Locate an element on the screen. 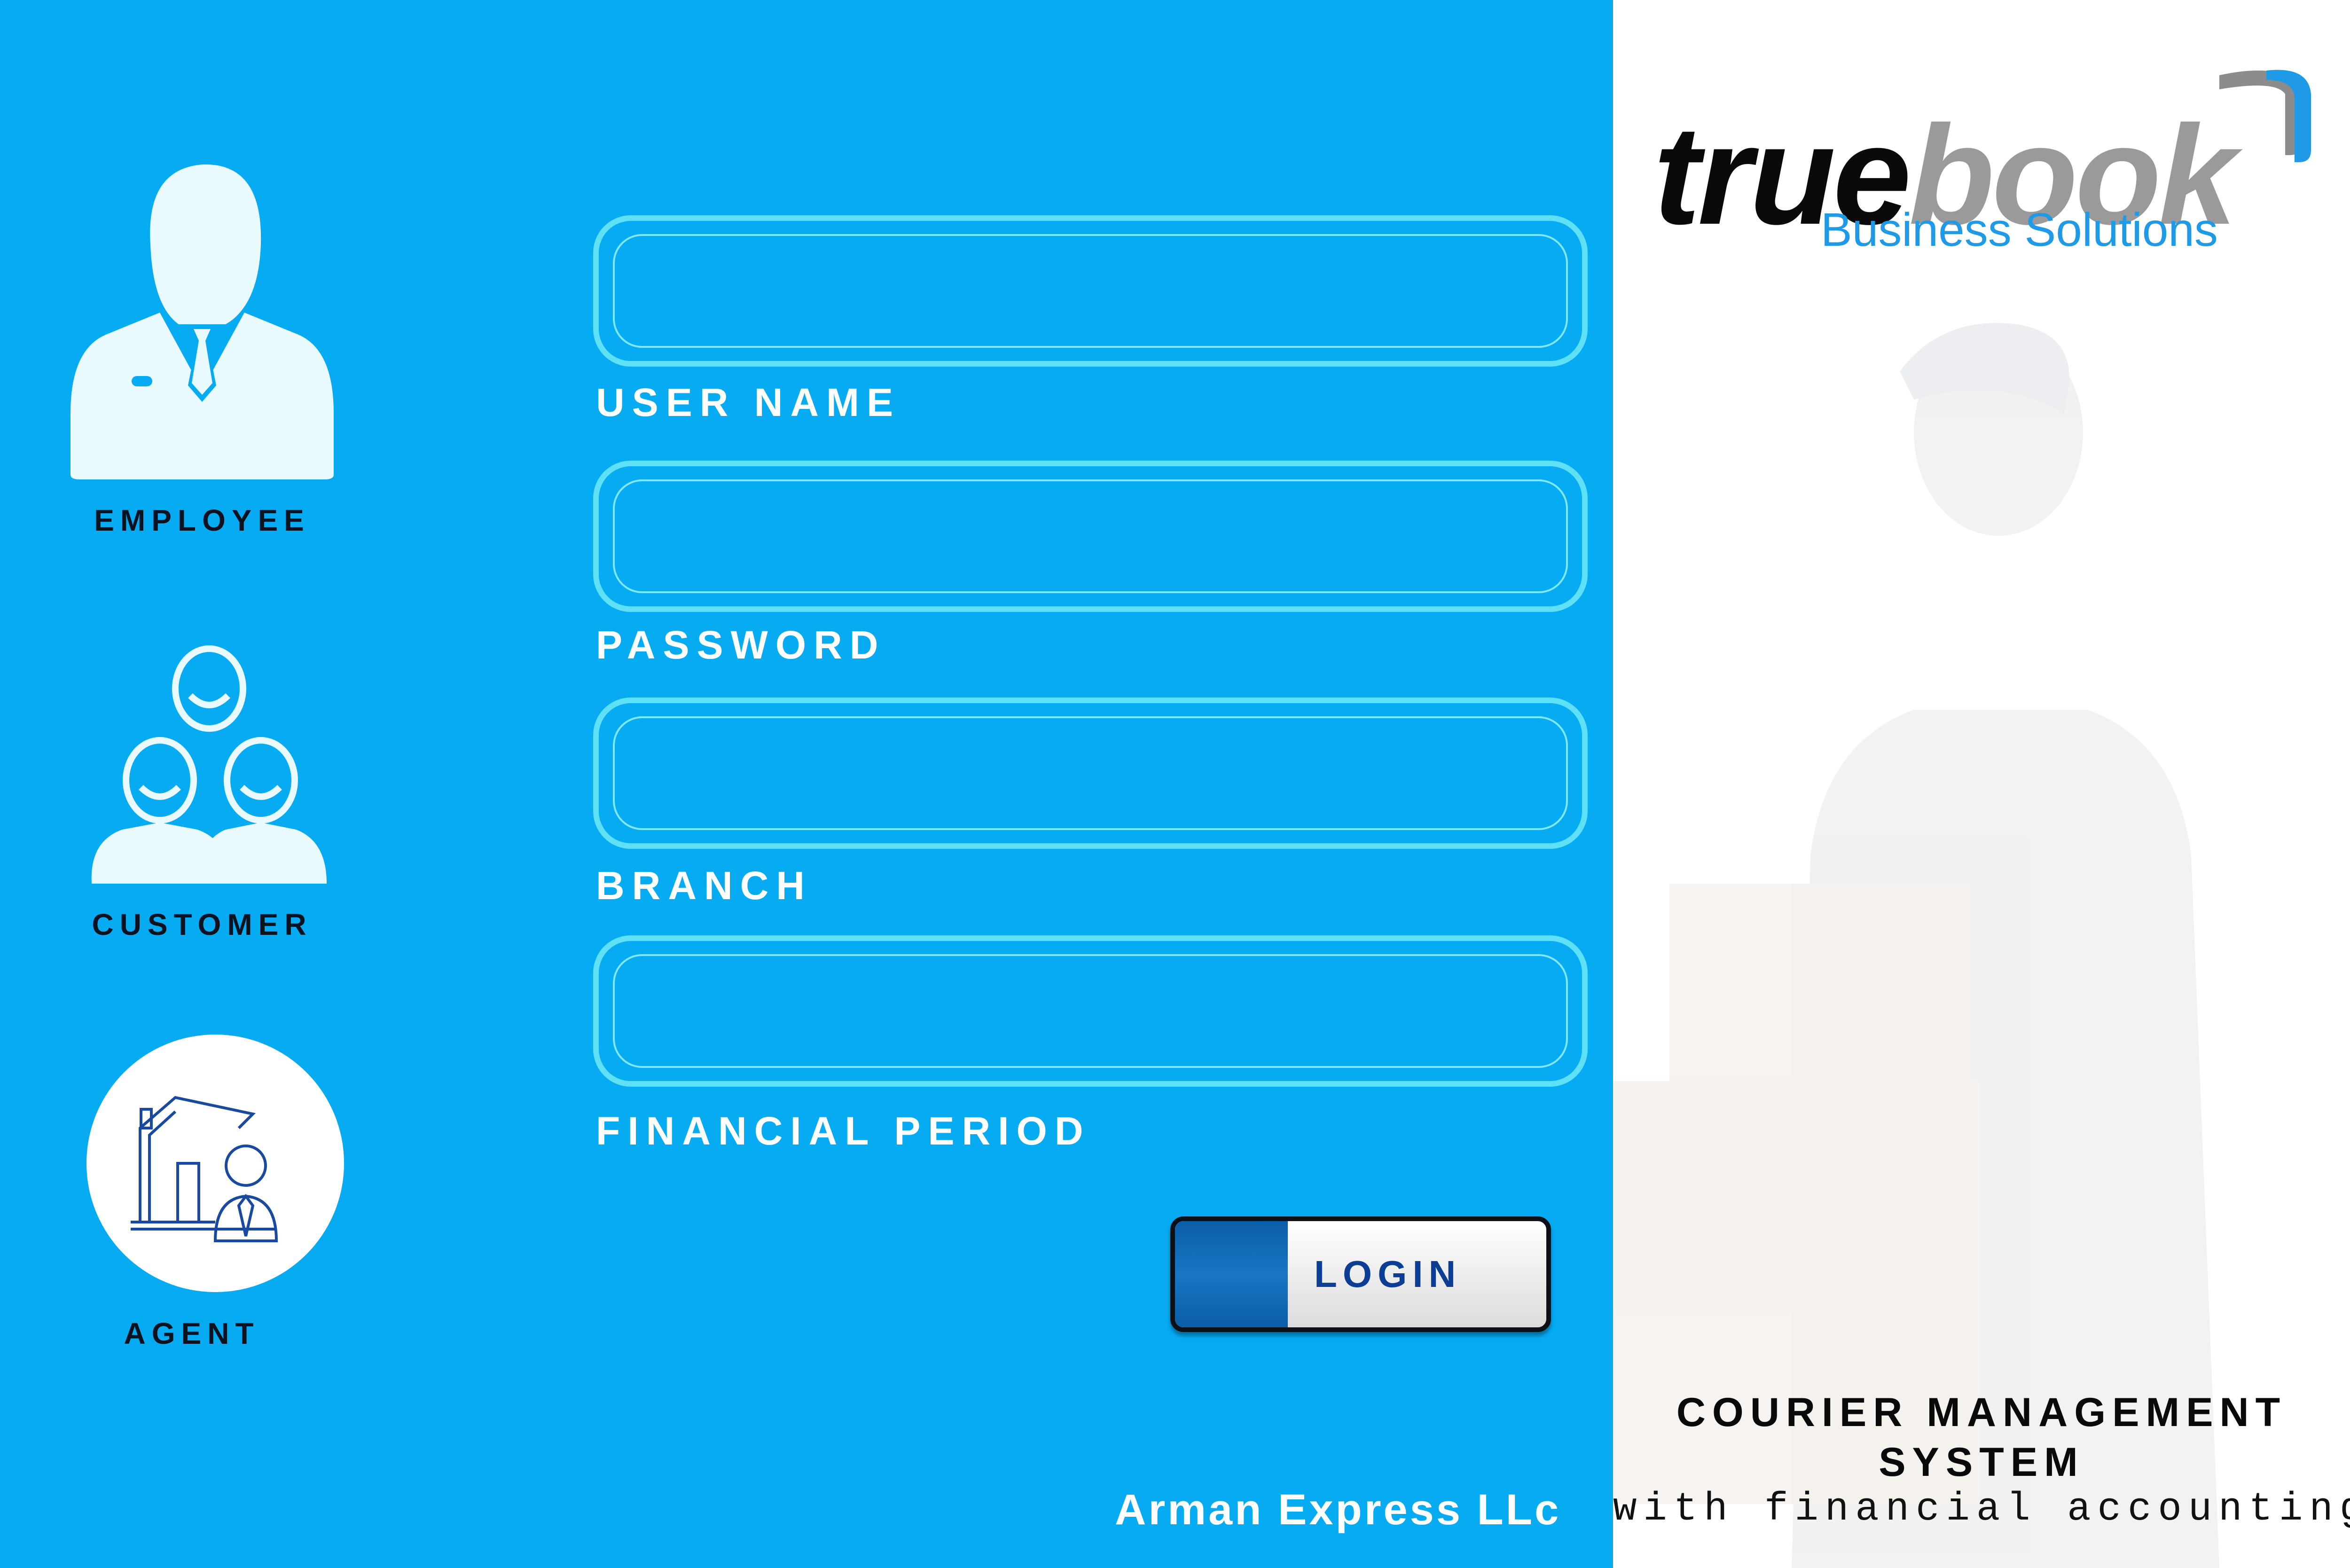 This screenshot has height=1568, width=2350. login-button-accent is located at coordinates (1231, 1274).